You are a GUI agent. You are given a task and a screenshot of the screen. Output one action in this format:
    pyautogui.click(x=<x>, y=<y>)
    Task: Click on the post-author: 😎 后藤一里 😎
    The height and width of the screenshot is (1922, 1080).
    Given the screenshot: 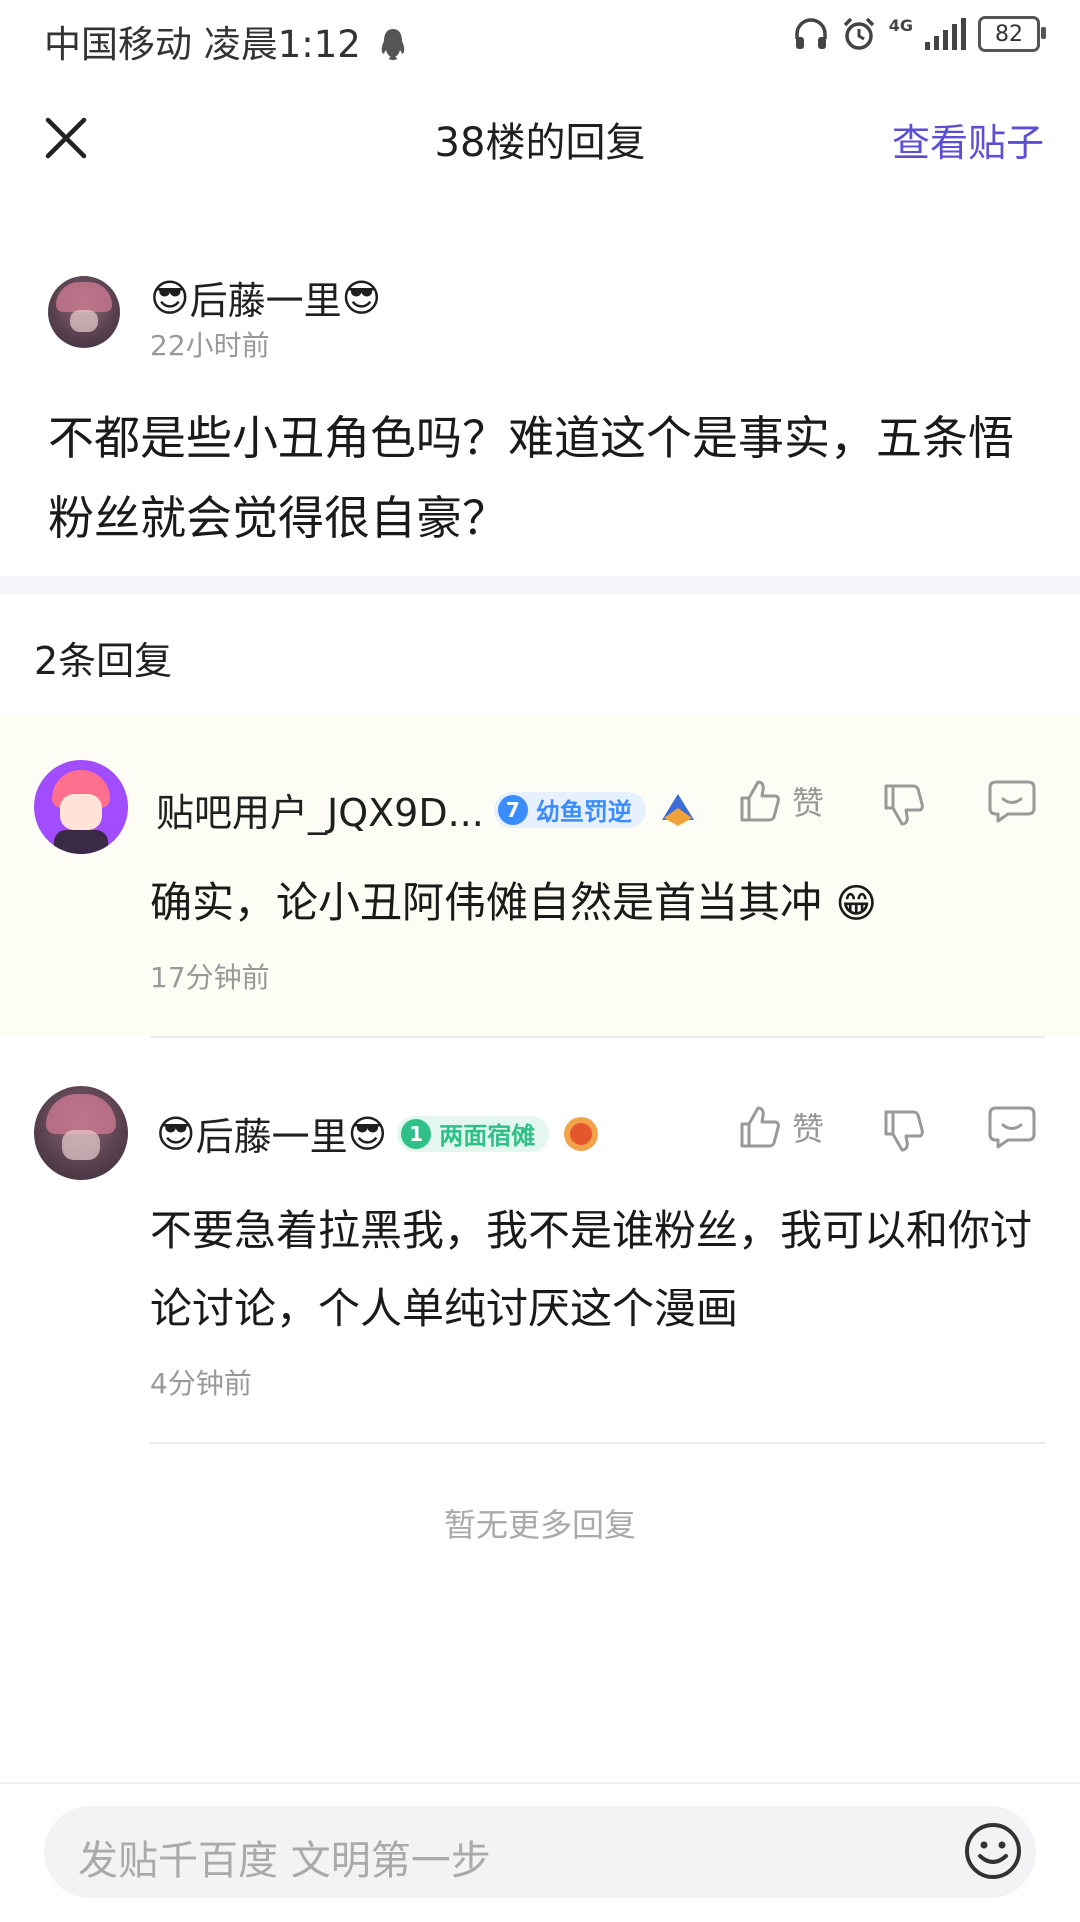 What is the action you would take?
    pyautogui.click(x=265, y=297)
    